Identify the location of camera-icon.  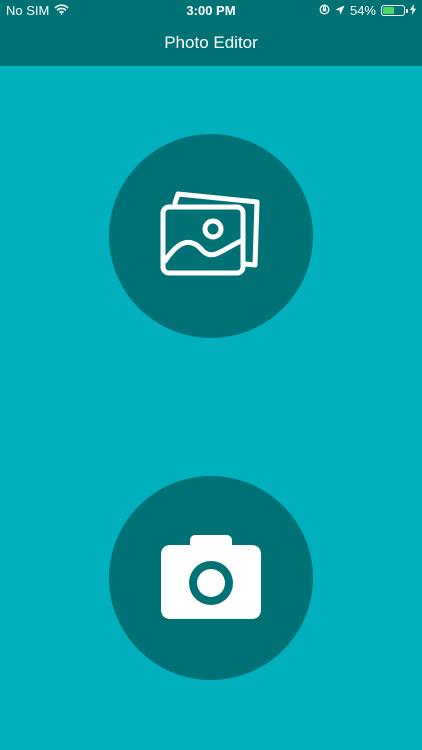
(211, 578).